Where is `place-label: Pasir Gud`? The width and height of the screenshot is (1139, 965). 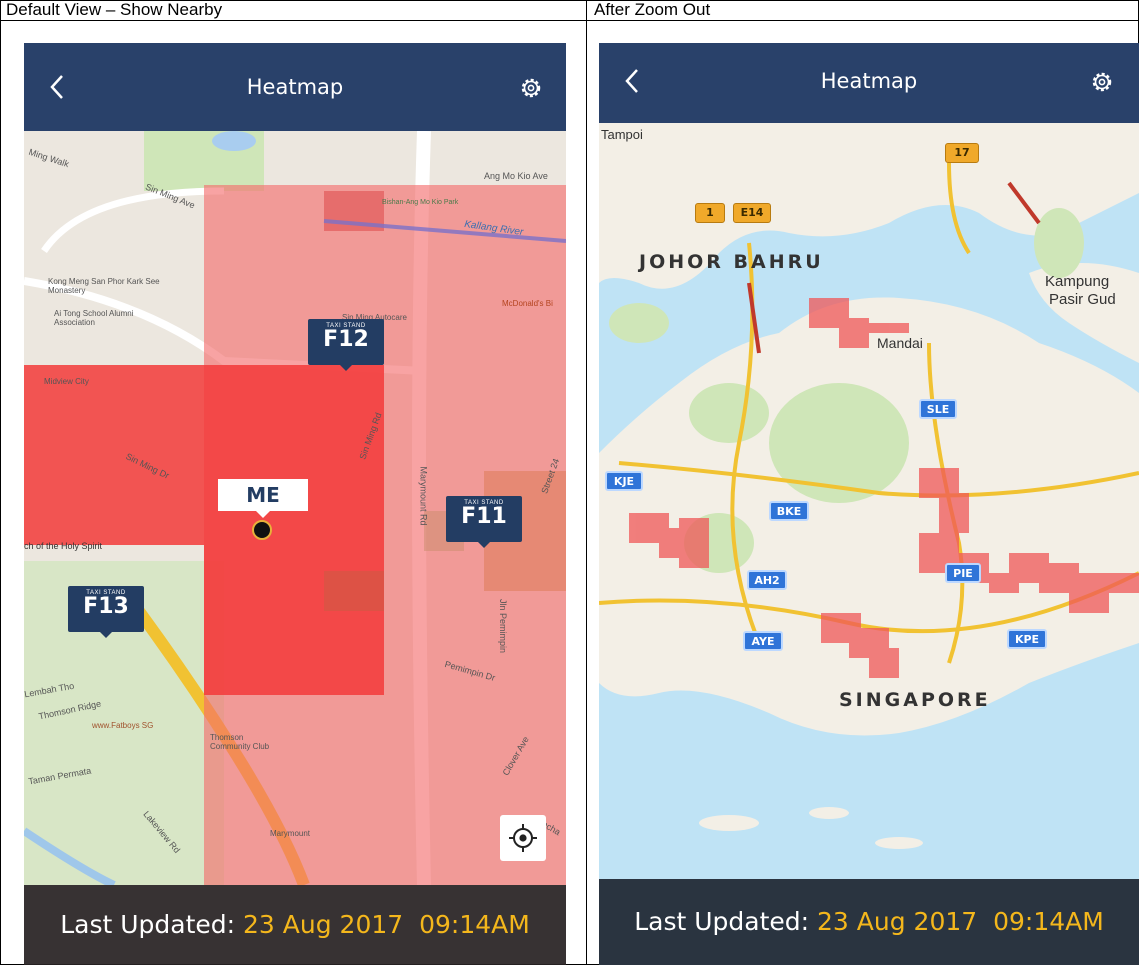
place-label: Pasir Gud is located at coordinates (1082, 299).